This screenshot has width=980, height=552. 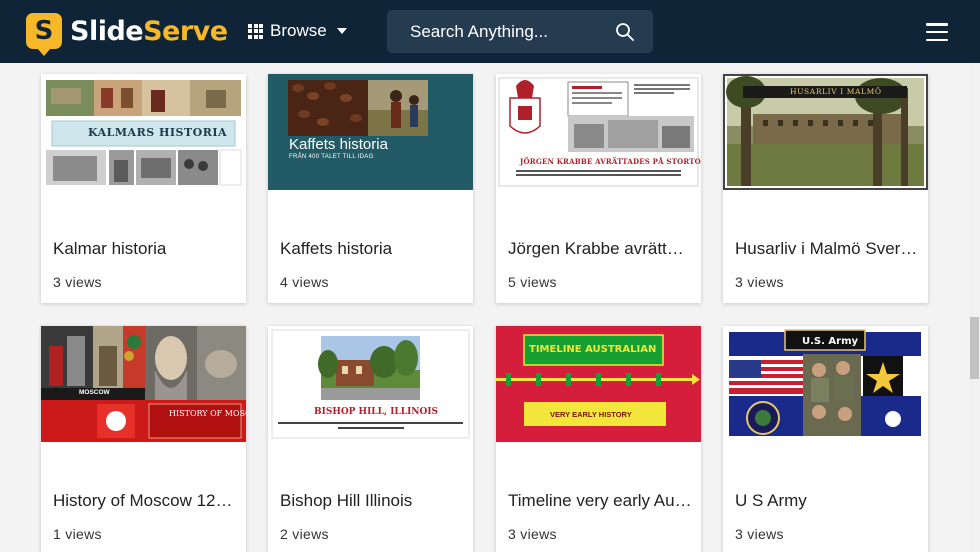 I want to click on presentation-title: Timeline very early Australian history, so click(x=600, y=501).